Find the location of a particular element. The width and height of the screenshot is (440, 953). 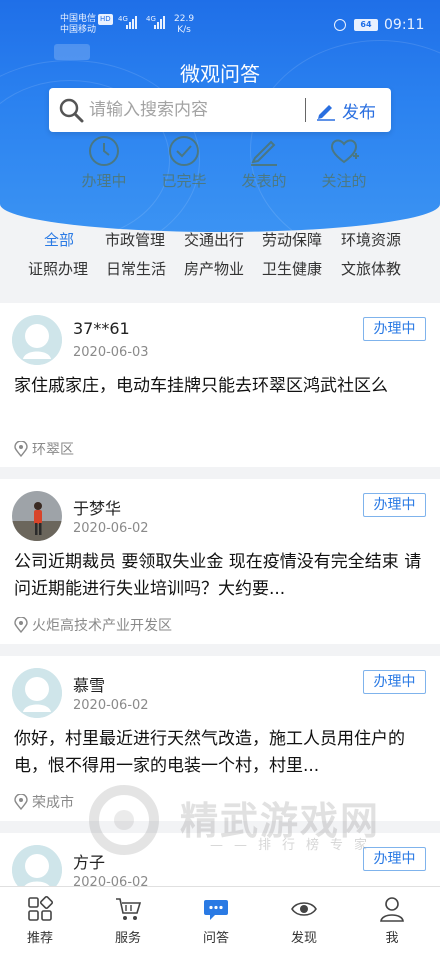

search-bar: 发布 is located at coordinates (220, 110).